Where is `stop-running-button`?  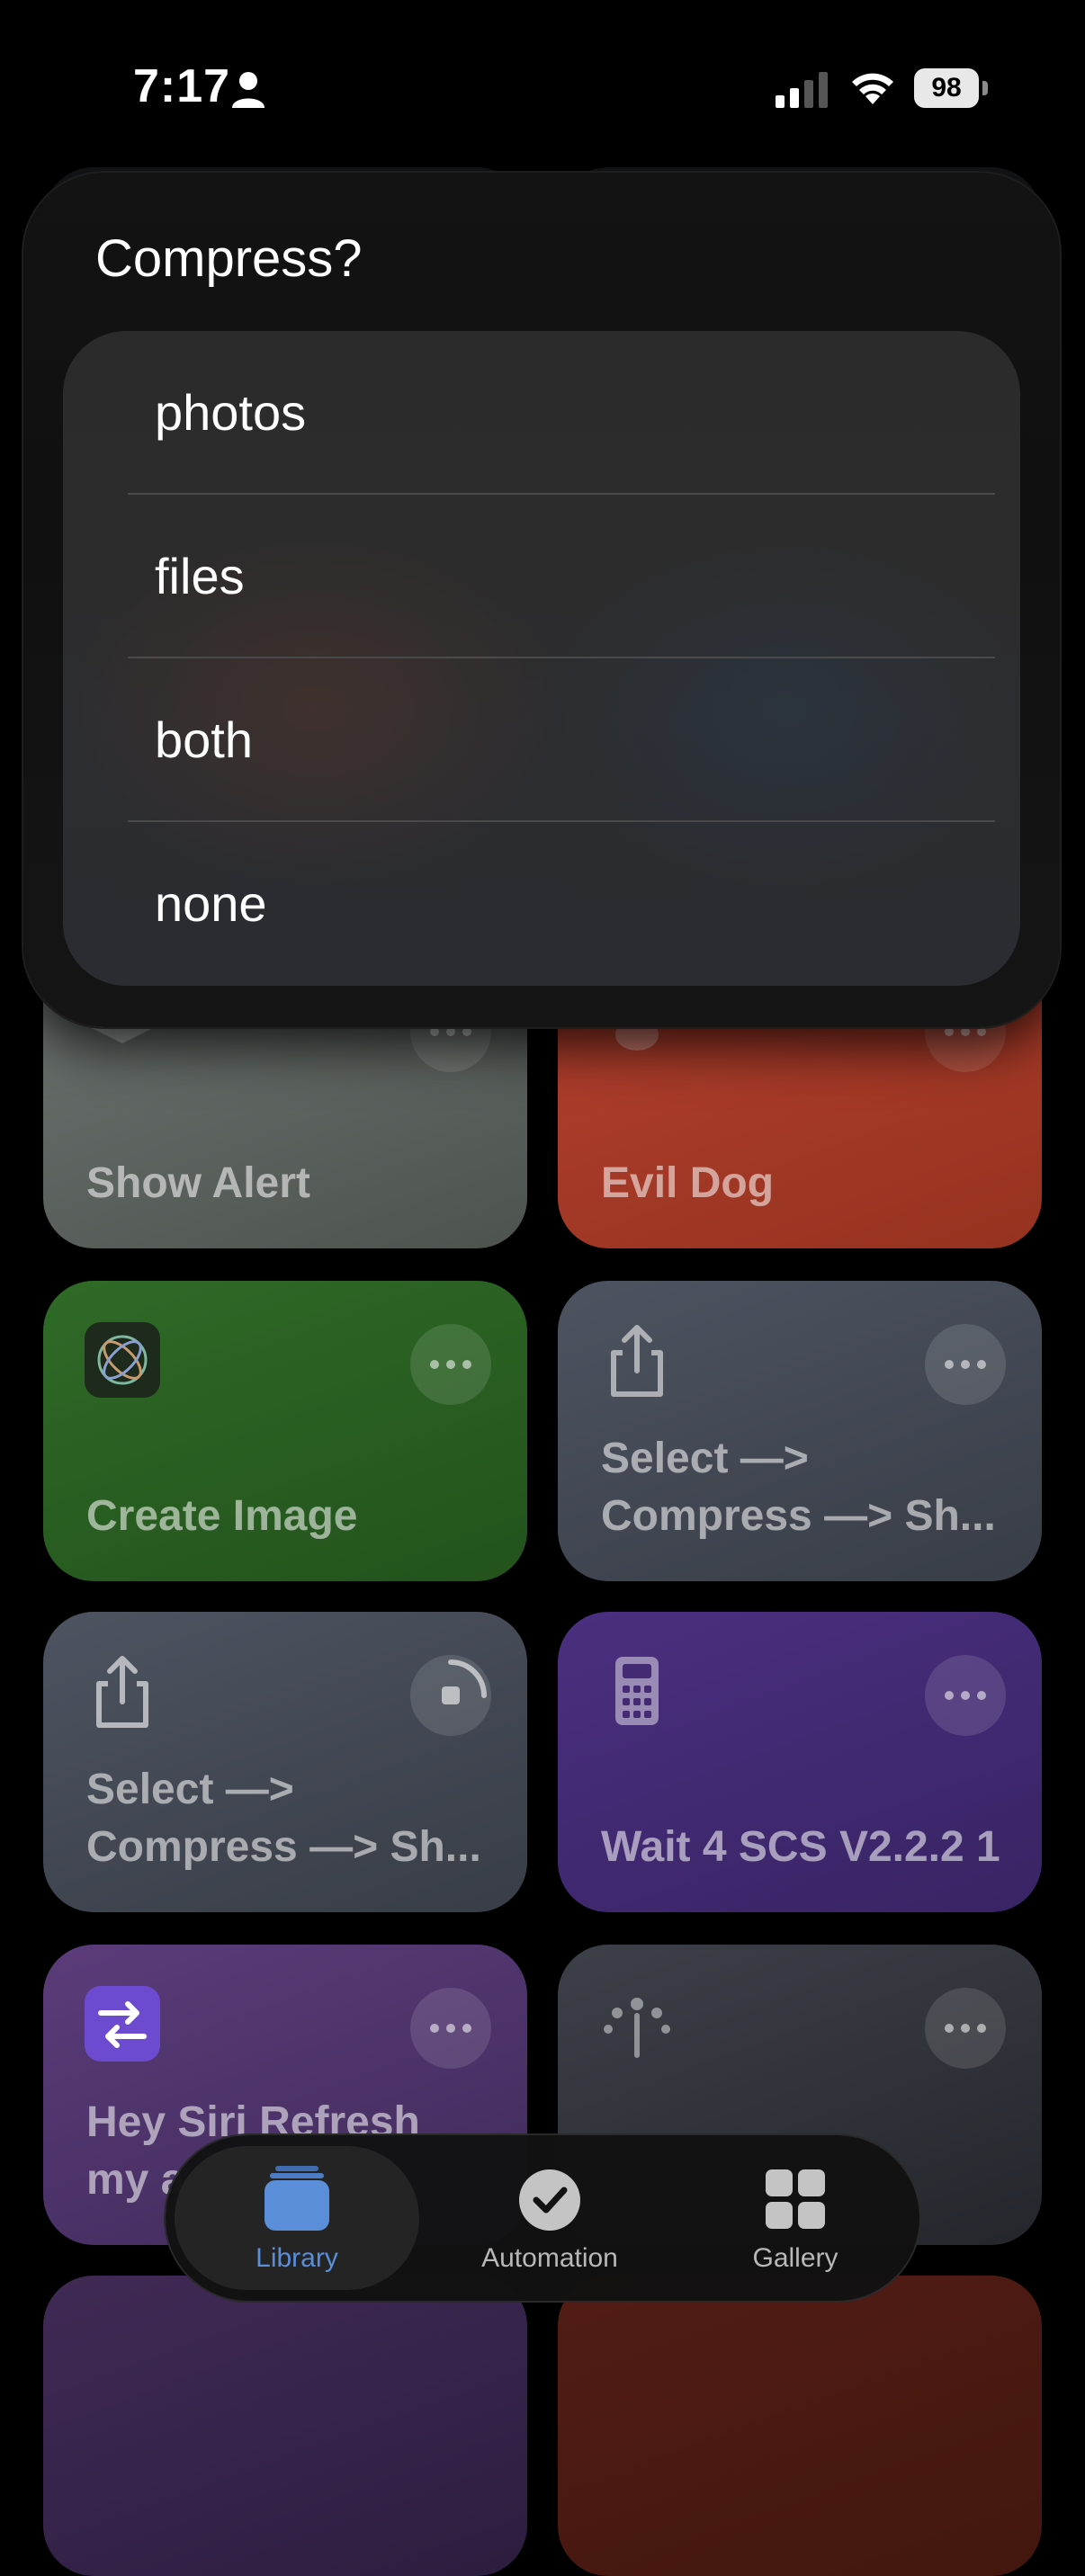
stop-running-button is located at coordinates (450, 1695).